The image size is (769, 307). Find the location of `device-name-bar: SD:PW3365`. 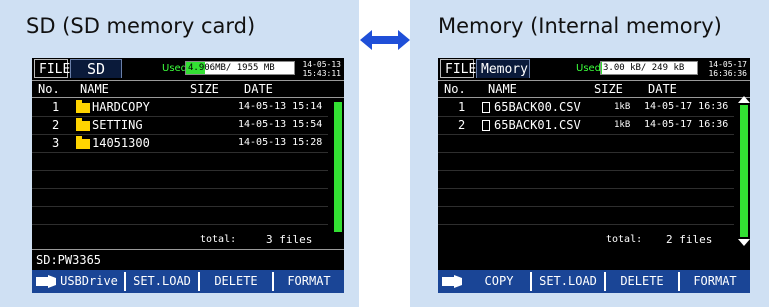

device-name-bar: SD:PW3365 is located at coordinates (188, 259).